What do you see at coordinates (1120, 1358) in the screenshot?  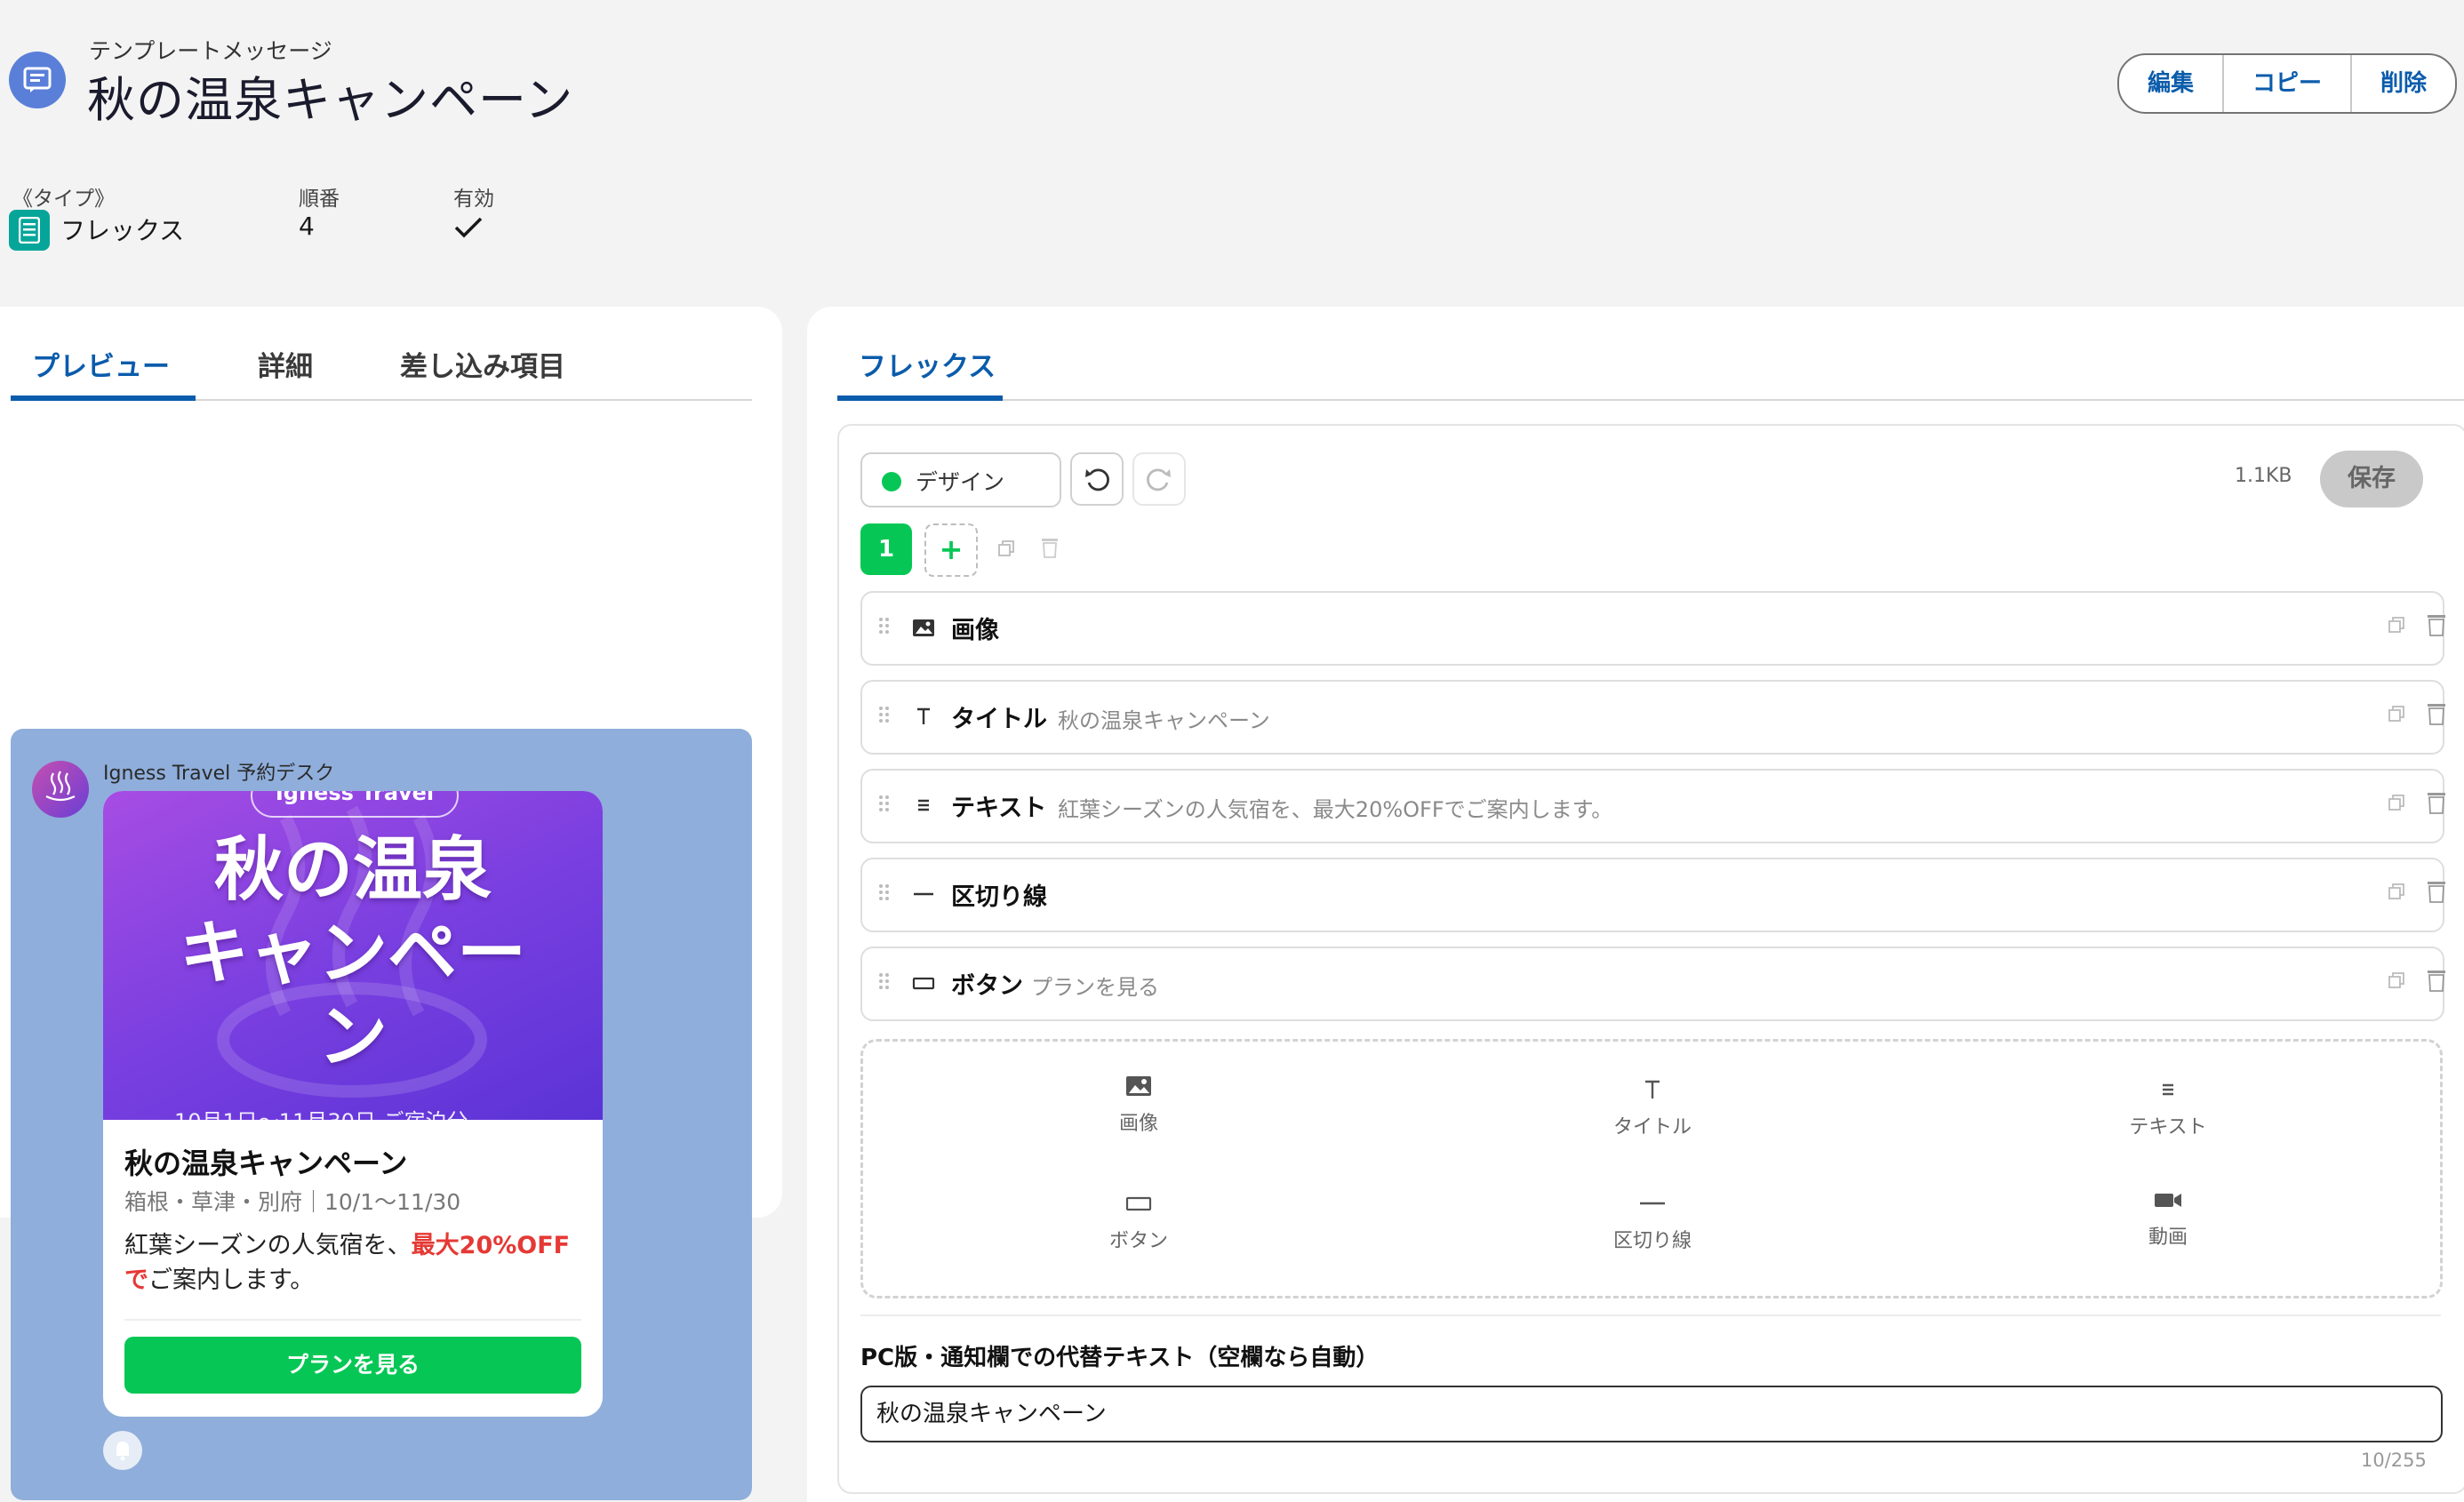 I see `alt-text-label: PC版・通知欄での代替テキスト（空欄なら自動）` at bounding box center [1120, 1358].